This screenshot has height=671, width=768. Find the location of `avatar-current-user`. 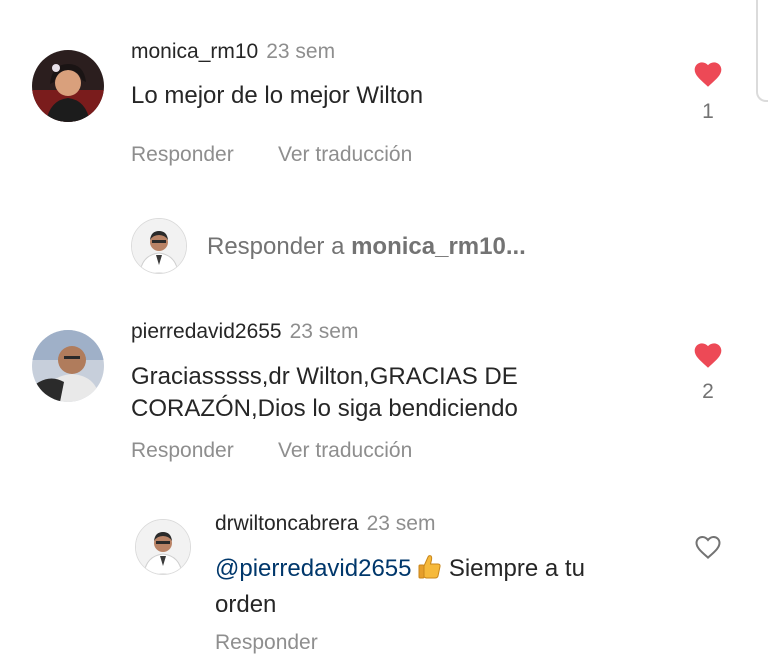

avatar-current-user is located at coordinates (159, 246).